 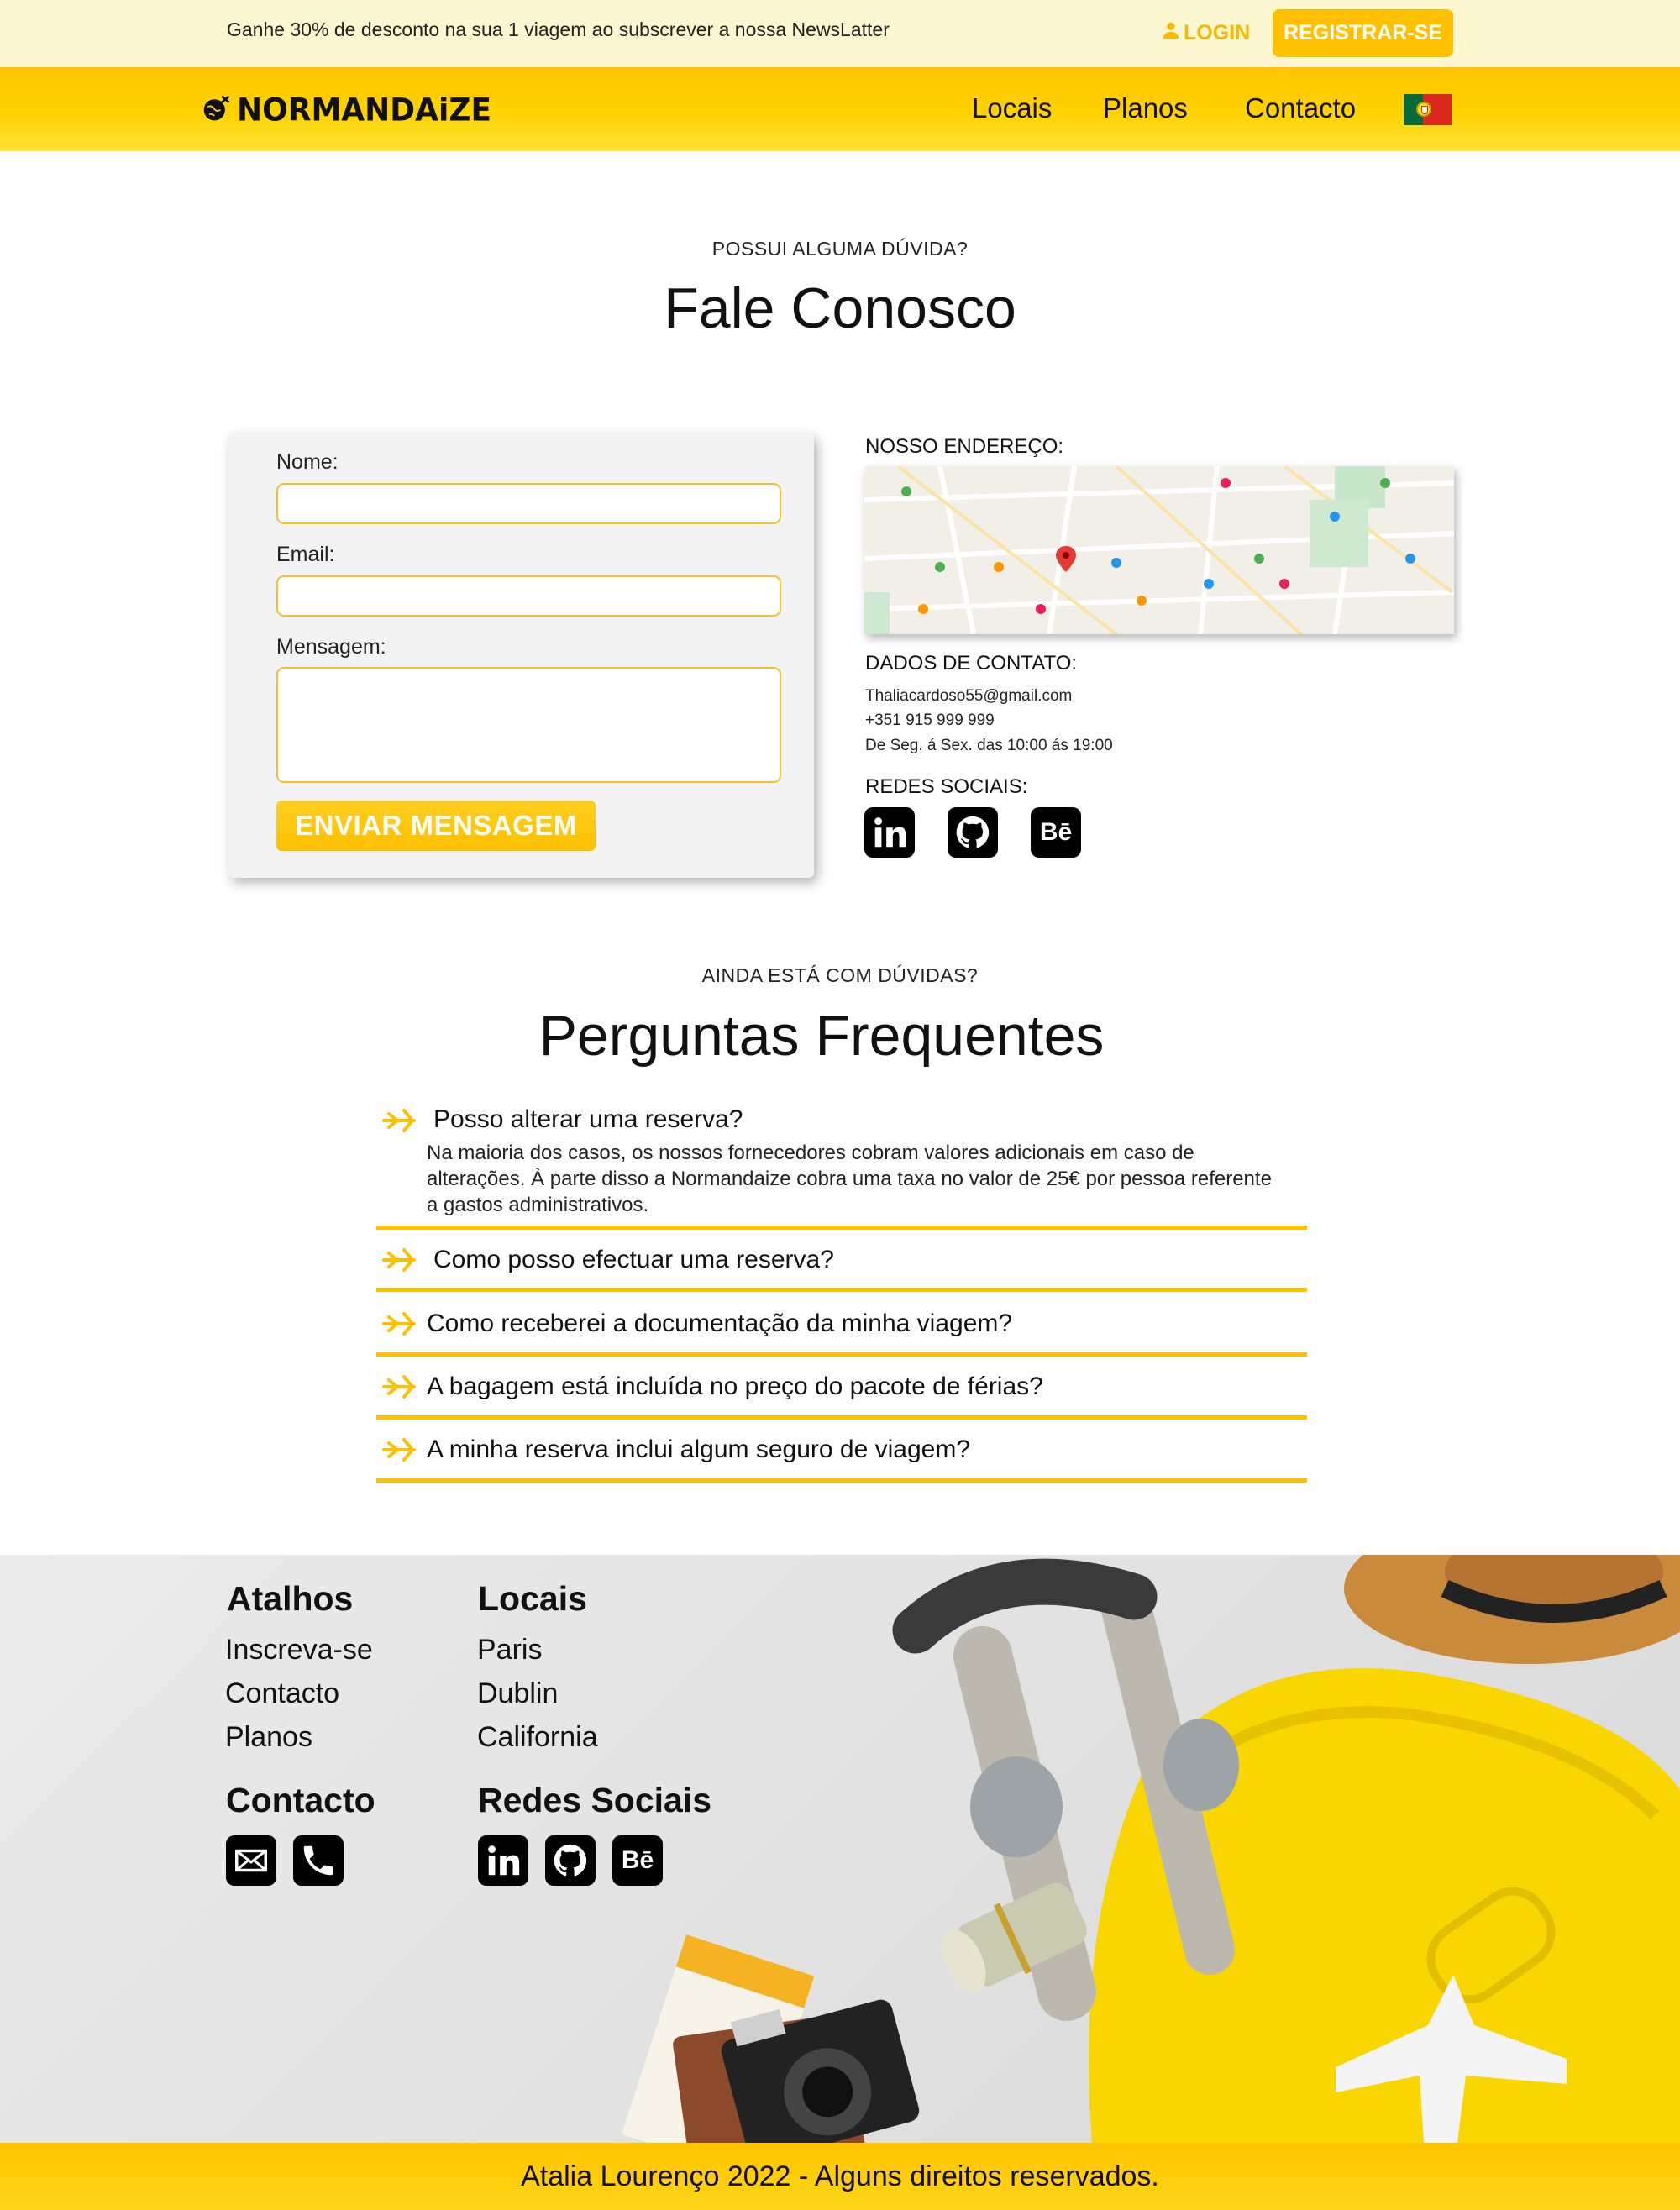 I want to click on social-label: REDES SOCIAIS:, so click(x=946, y=786).